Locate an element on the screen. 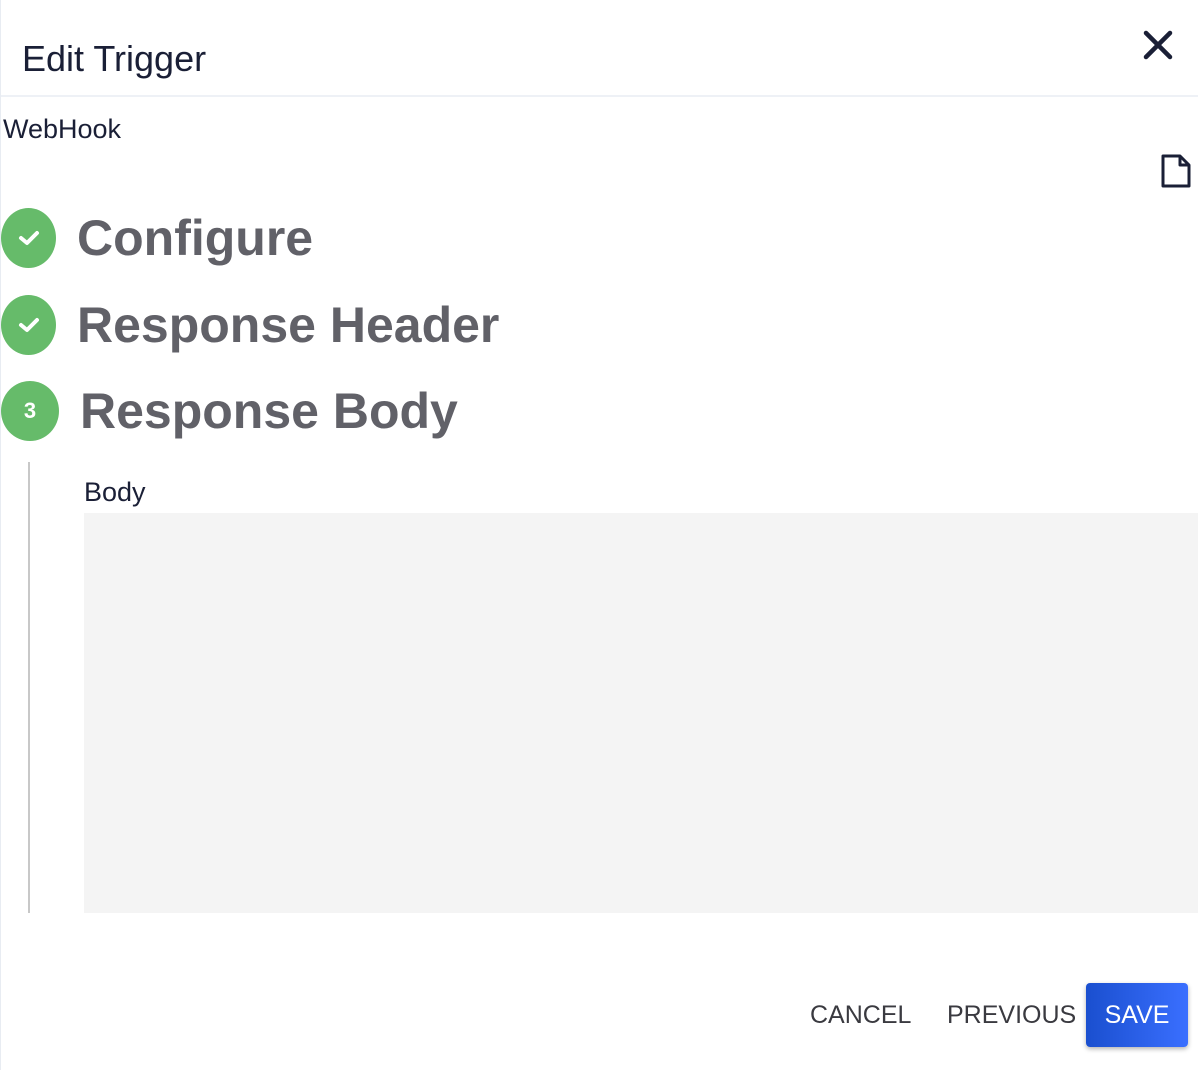 The image size is (1198, 1070). save-button: SAVE is located at coordinates (1137, 1015).